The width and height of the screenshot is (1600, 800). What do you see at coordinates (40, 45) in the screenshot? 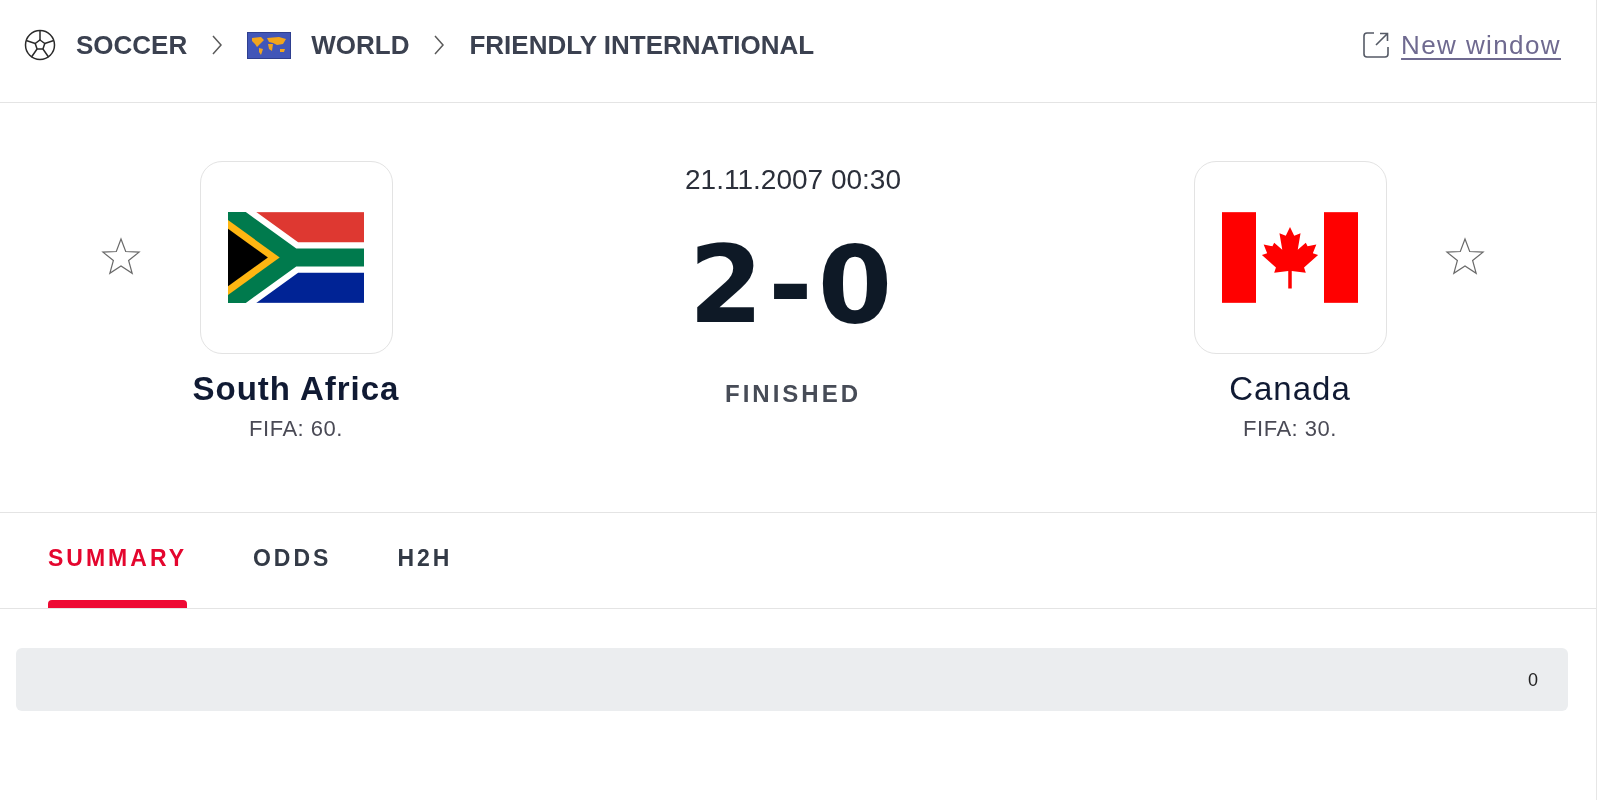
I see `soccer-ball-icon` at bounding box center [40, 45].